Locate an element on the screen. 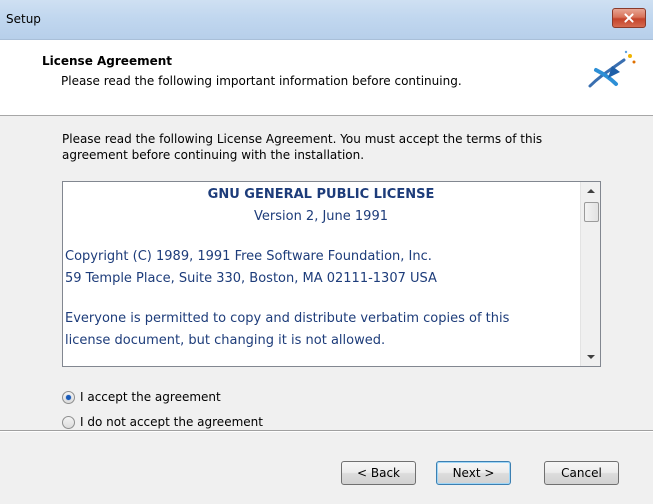 This screenshot has height=504, width=653. close-button is located at coordinates (629, 18).